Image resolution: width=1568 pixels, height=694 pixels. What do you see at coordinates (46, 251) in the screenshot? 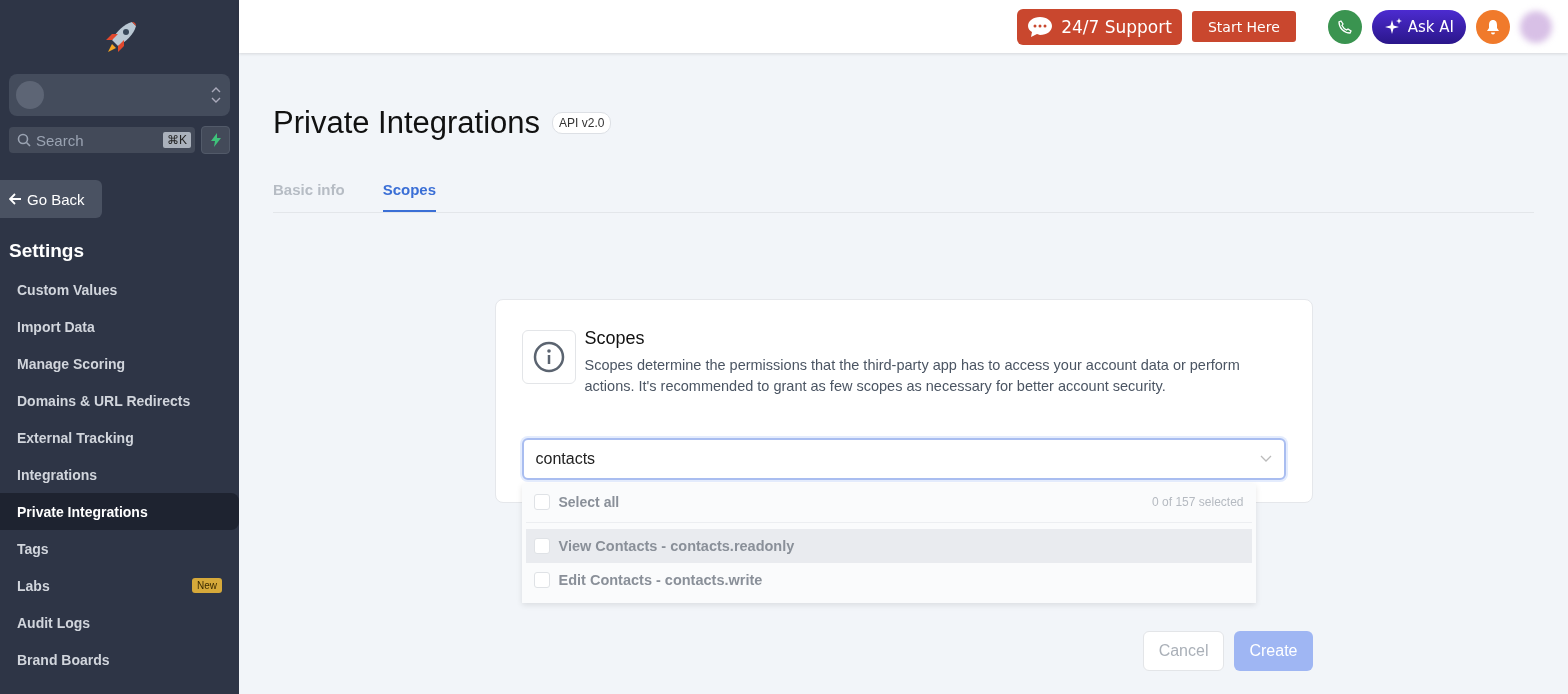
I see `section-title: Settings` at bounding box center [46, 251].